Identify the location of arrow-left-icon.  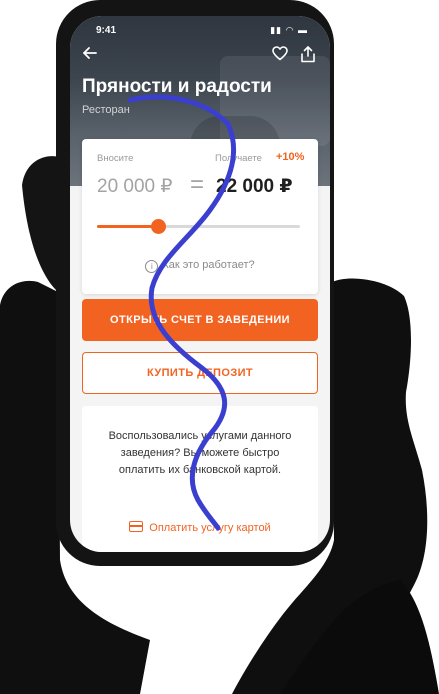
(90, 53).